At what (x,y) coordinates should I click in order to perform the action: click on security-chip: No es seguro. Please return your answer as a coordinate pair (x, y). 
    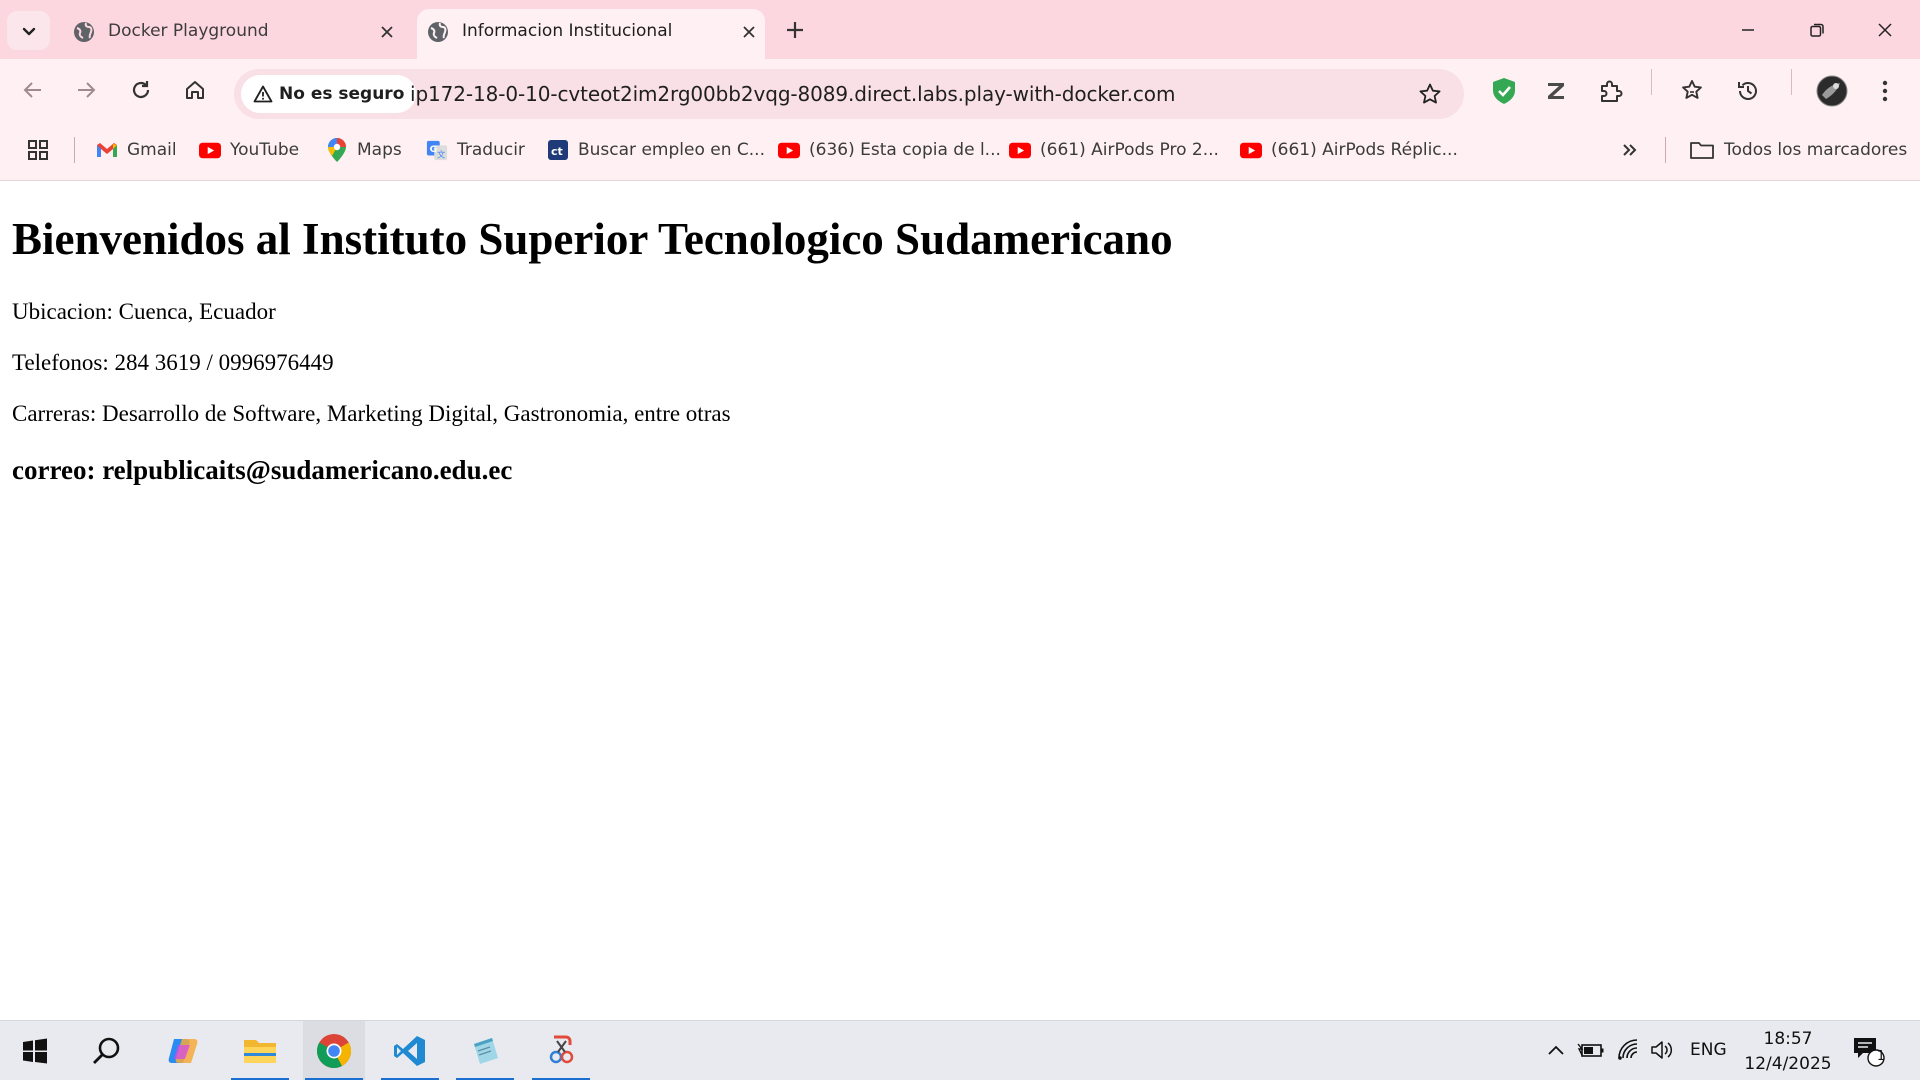
    Looking at the image, I should click on (329, 94).